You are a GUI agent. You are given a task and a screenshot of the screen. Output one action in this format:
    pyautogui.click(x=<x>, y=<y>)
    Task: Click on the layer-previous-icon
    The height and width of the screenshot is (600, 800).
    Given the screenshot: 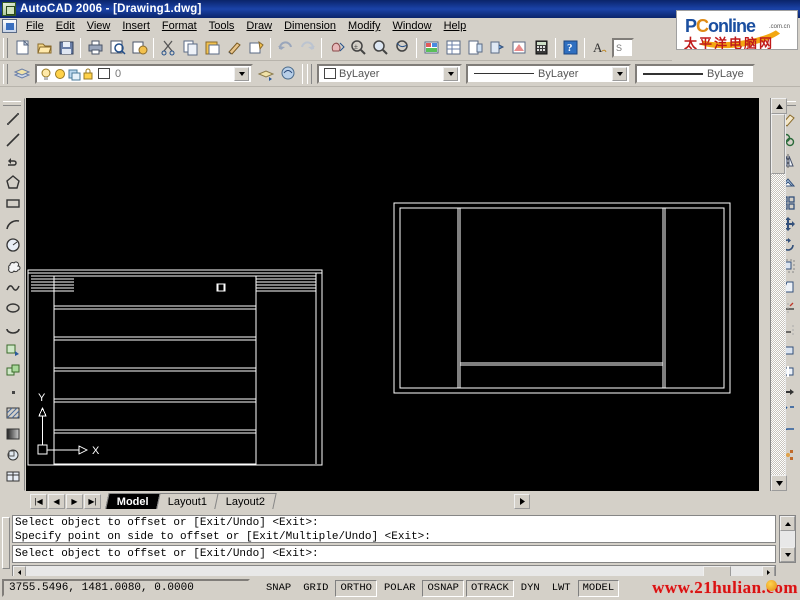 What is the action you would take?
    pyautogui.click(x=266, y=74)
    